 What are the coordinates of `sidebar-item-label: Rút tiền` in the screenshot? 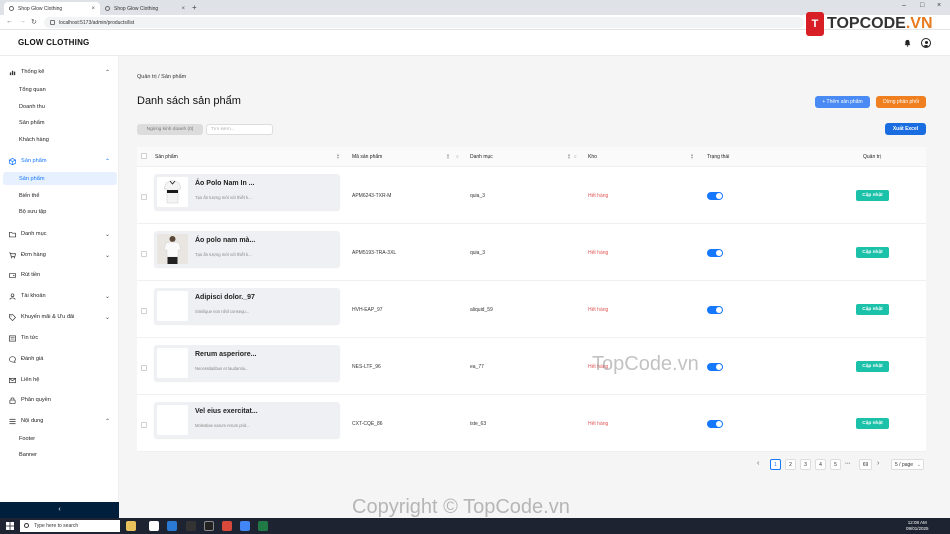 It's located at (31, 275).